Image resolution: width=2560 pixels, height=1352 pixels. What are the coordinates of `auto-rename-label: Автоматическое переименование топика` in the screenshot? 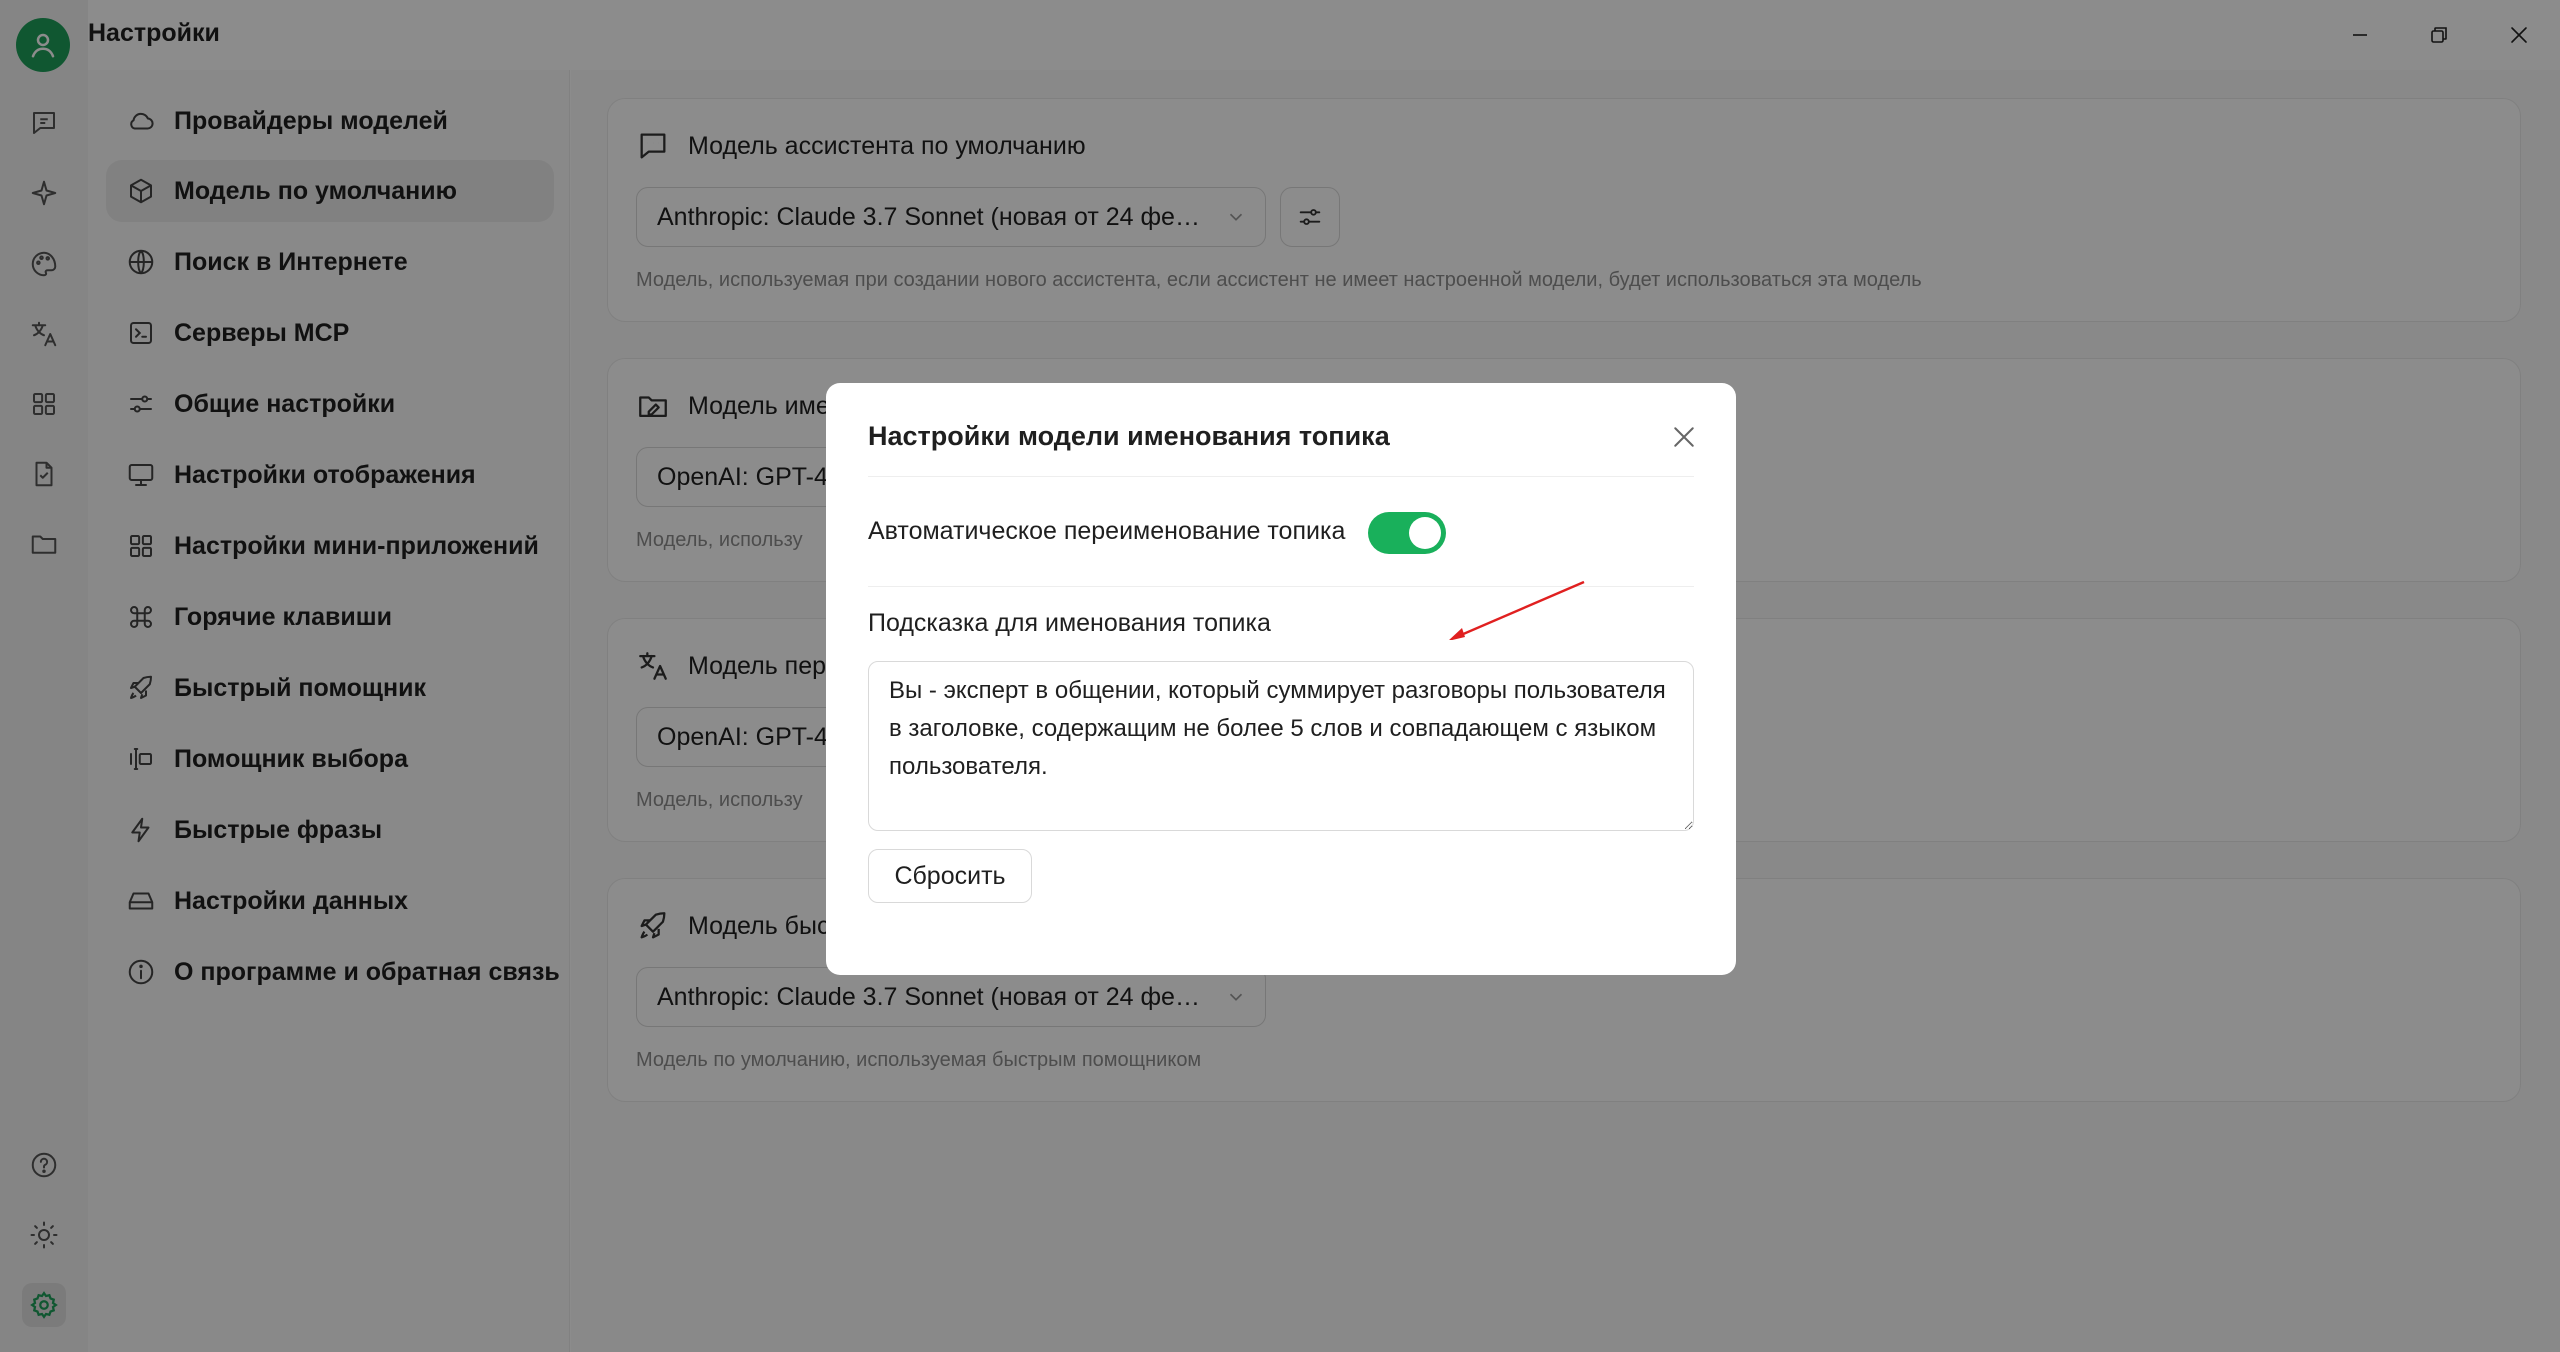 It's located at (1107, 531).